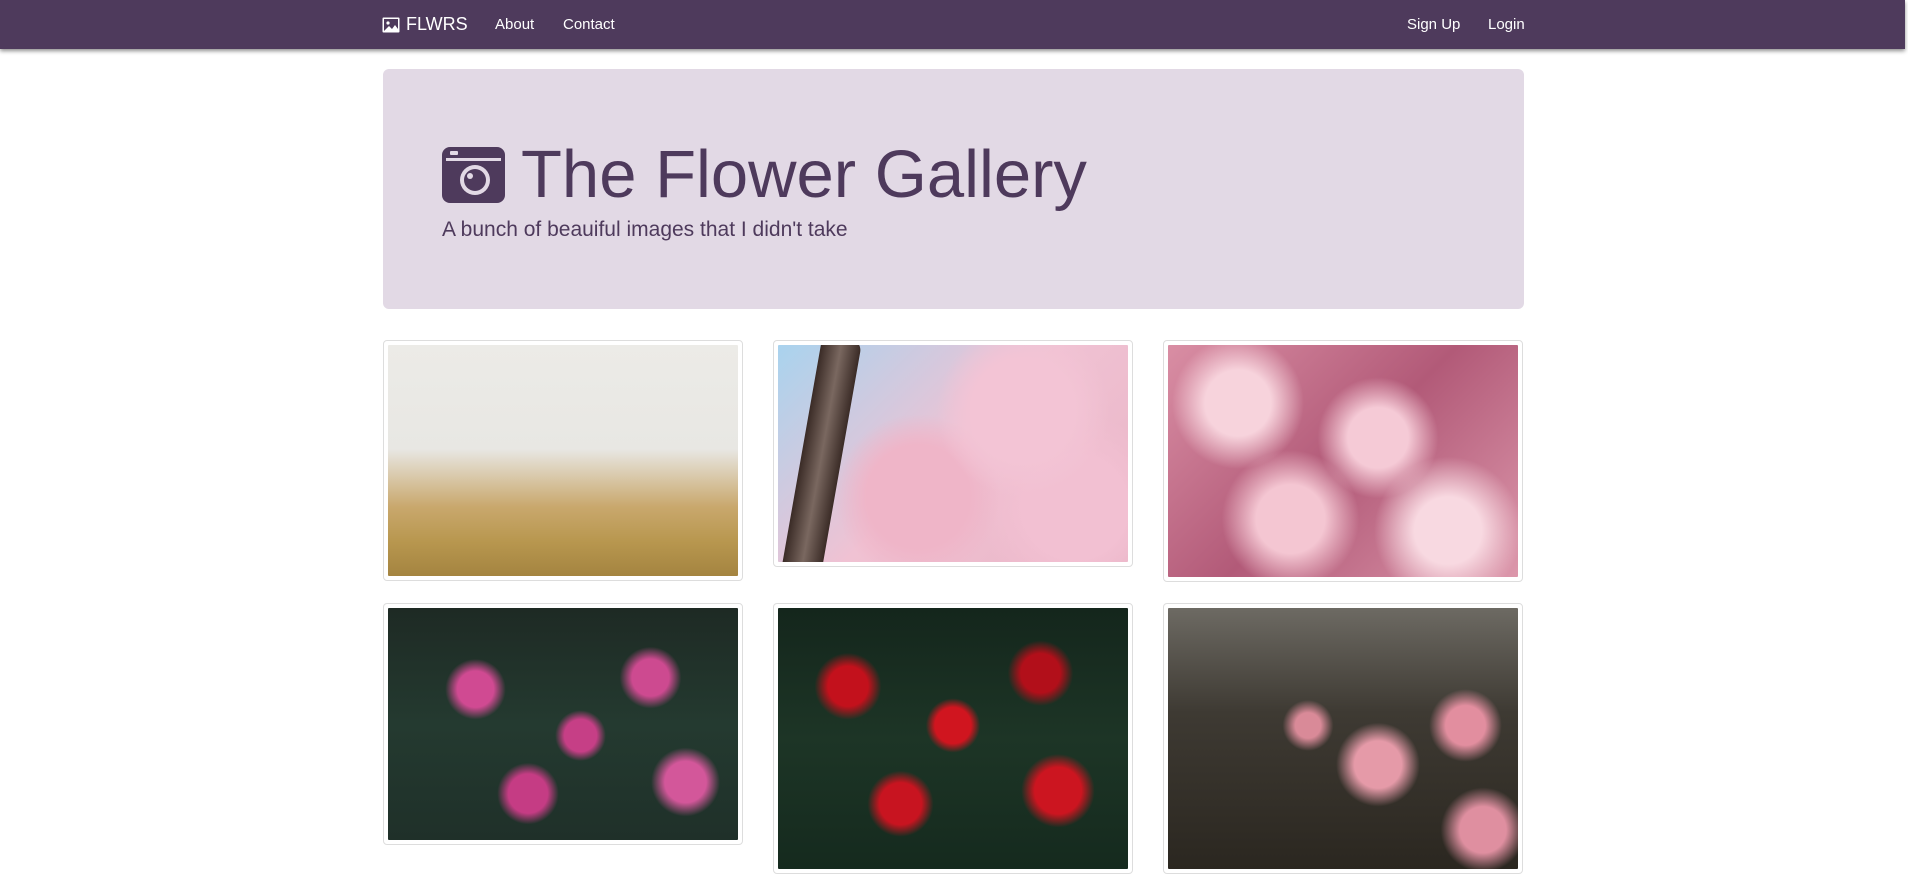 The width and height of the screenshot is (1908, 896). I want to click on brand-name: FLWRS, so click(437, 24).